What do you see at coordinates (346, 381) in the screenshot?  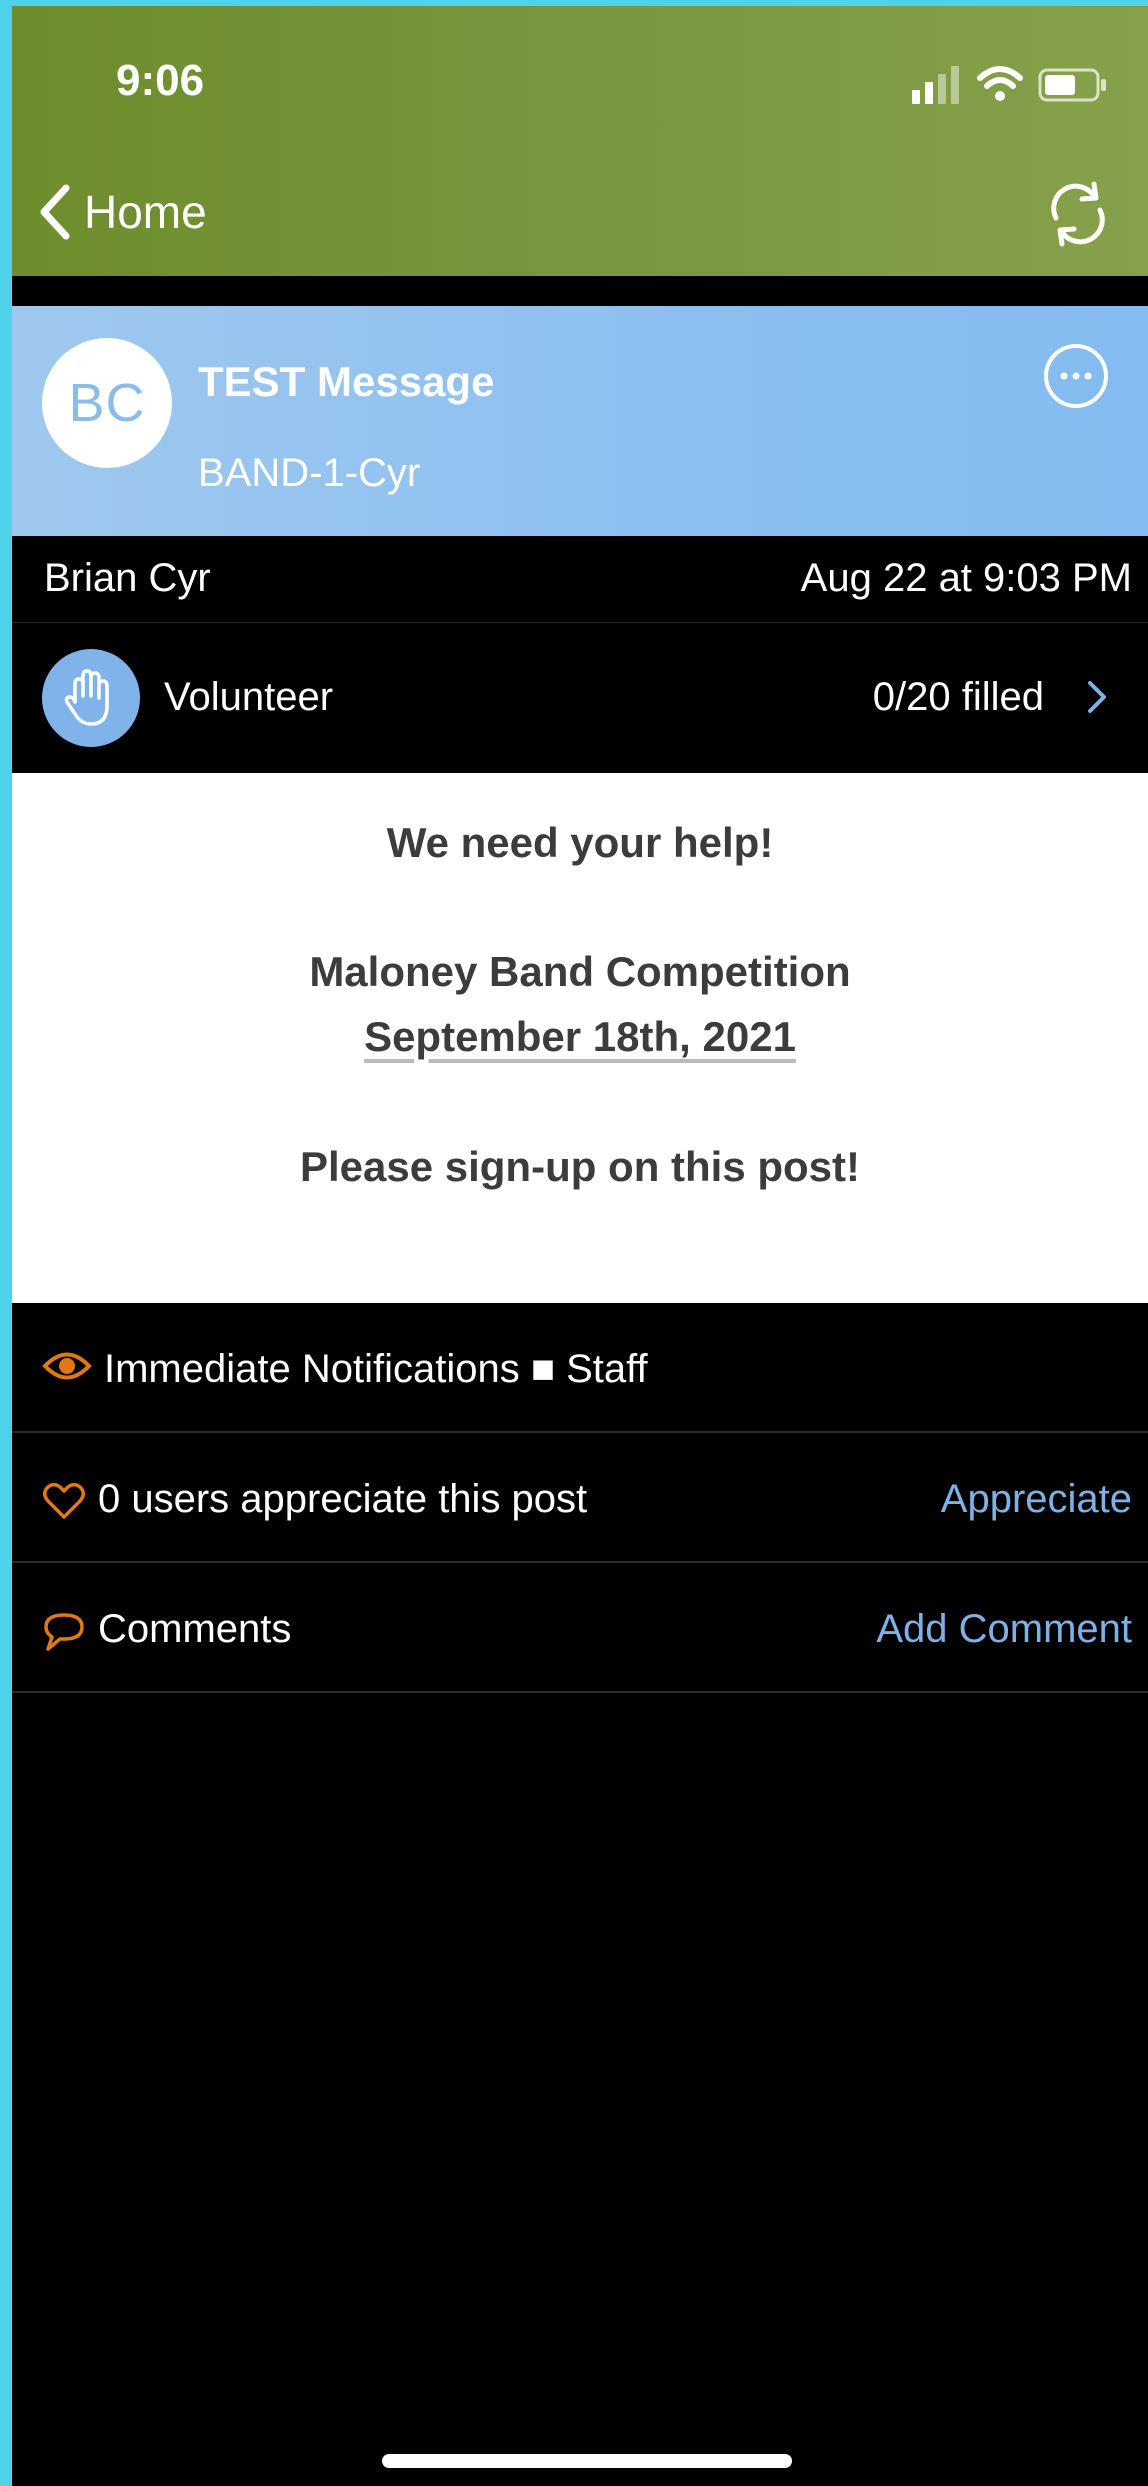 I see `message-title: TEST Message` at bounding box center [346, 381].